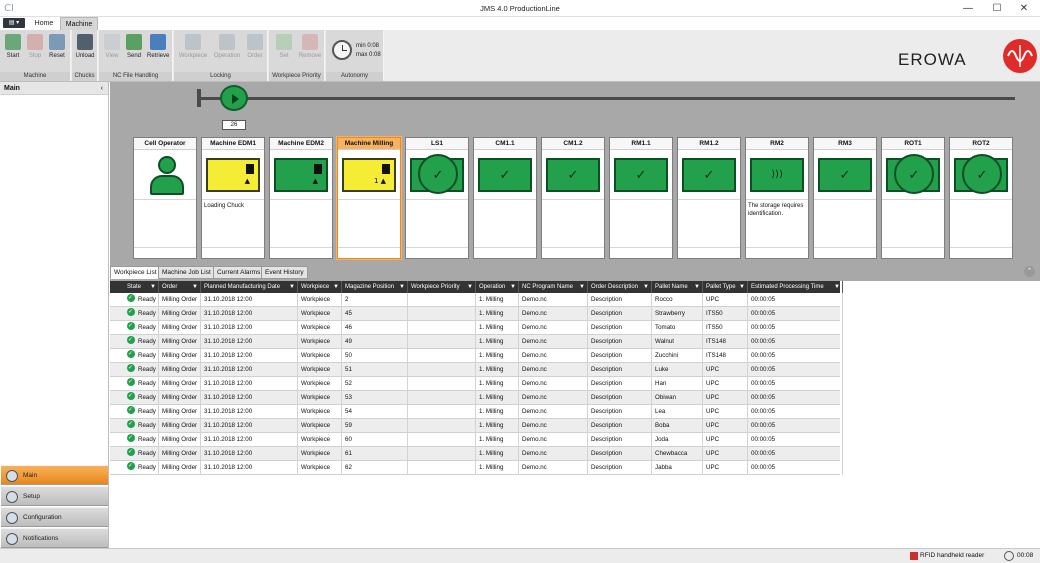  Describe the element at coordinates (795, 356) in the screenshot. I see `table-cell: 00:00:05` at that location.